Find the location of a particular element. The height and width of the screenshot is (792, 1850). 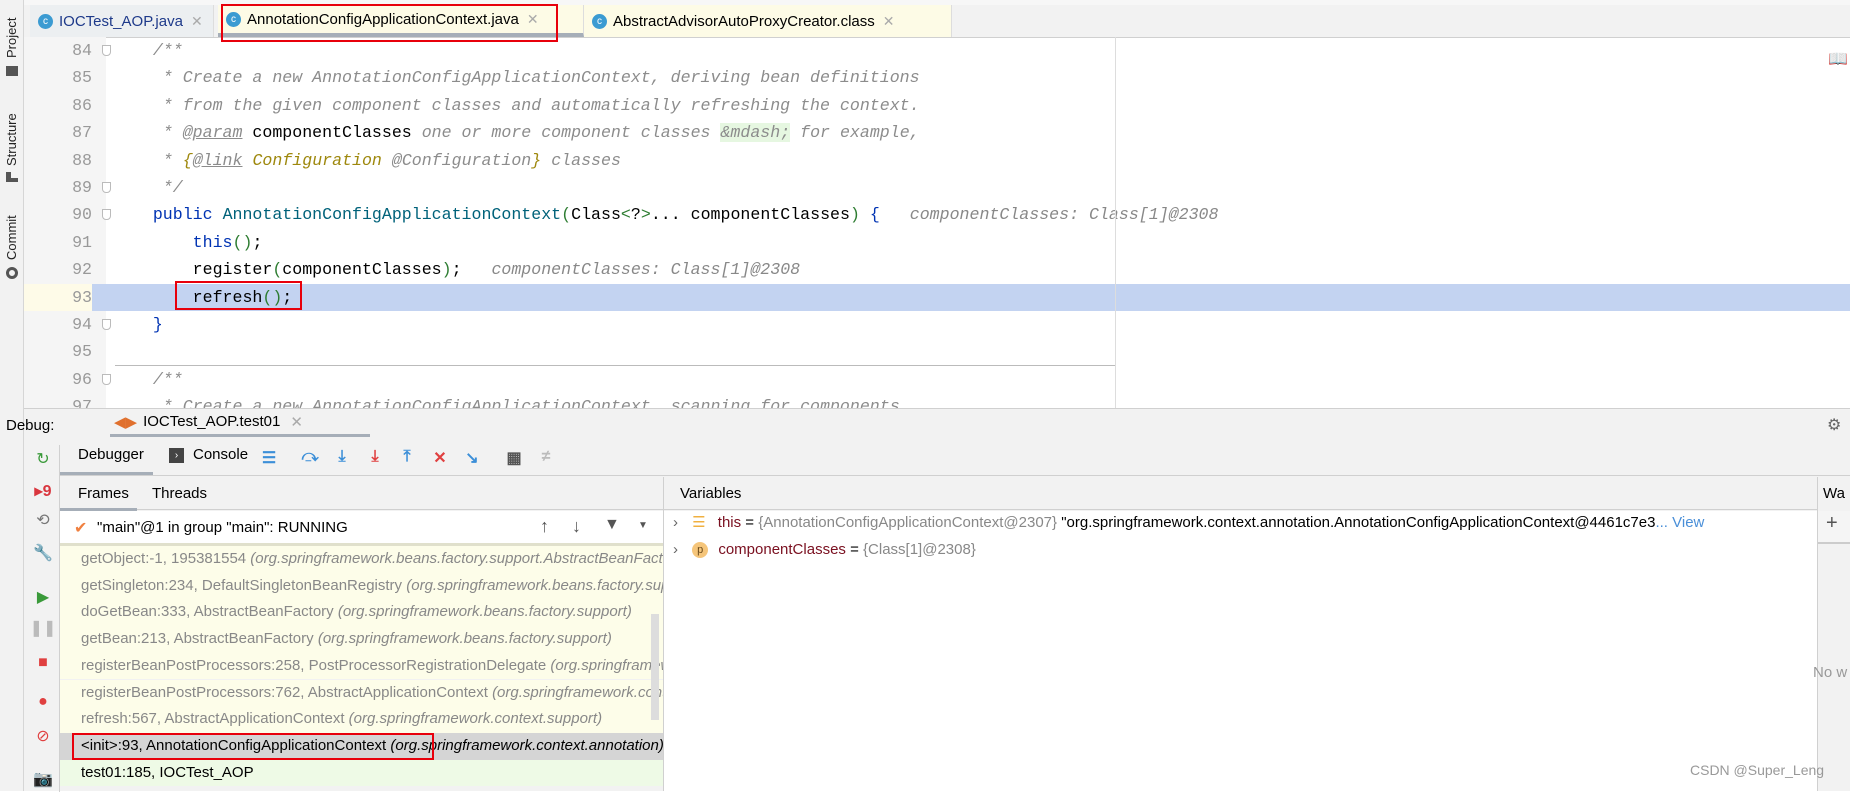

step-out-icon: ⤒ is located at coordinates (407, 458).